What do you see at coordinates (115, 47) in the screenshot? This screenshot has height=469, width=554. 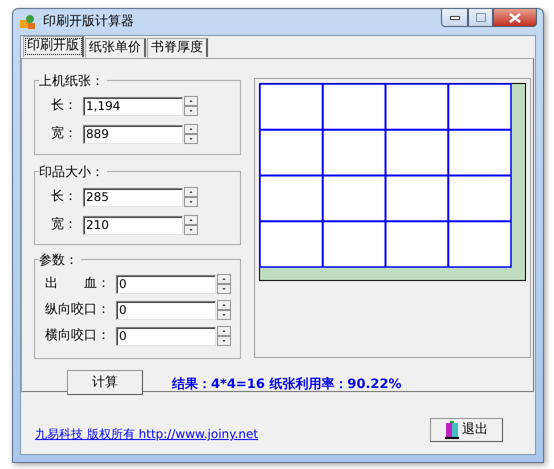 I see `tab: 纸张单价` at bounding box center [115, 47].